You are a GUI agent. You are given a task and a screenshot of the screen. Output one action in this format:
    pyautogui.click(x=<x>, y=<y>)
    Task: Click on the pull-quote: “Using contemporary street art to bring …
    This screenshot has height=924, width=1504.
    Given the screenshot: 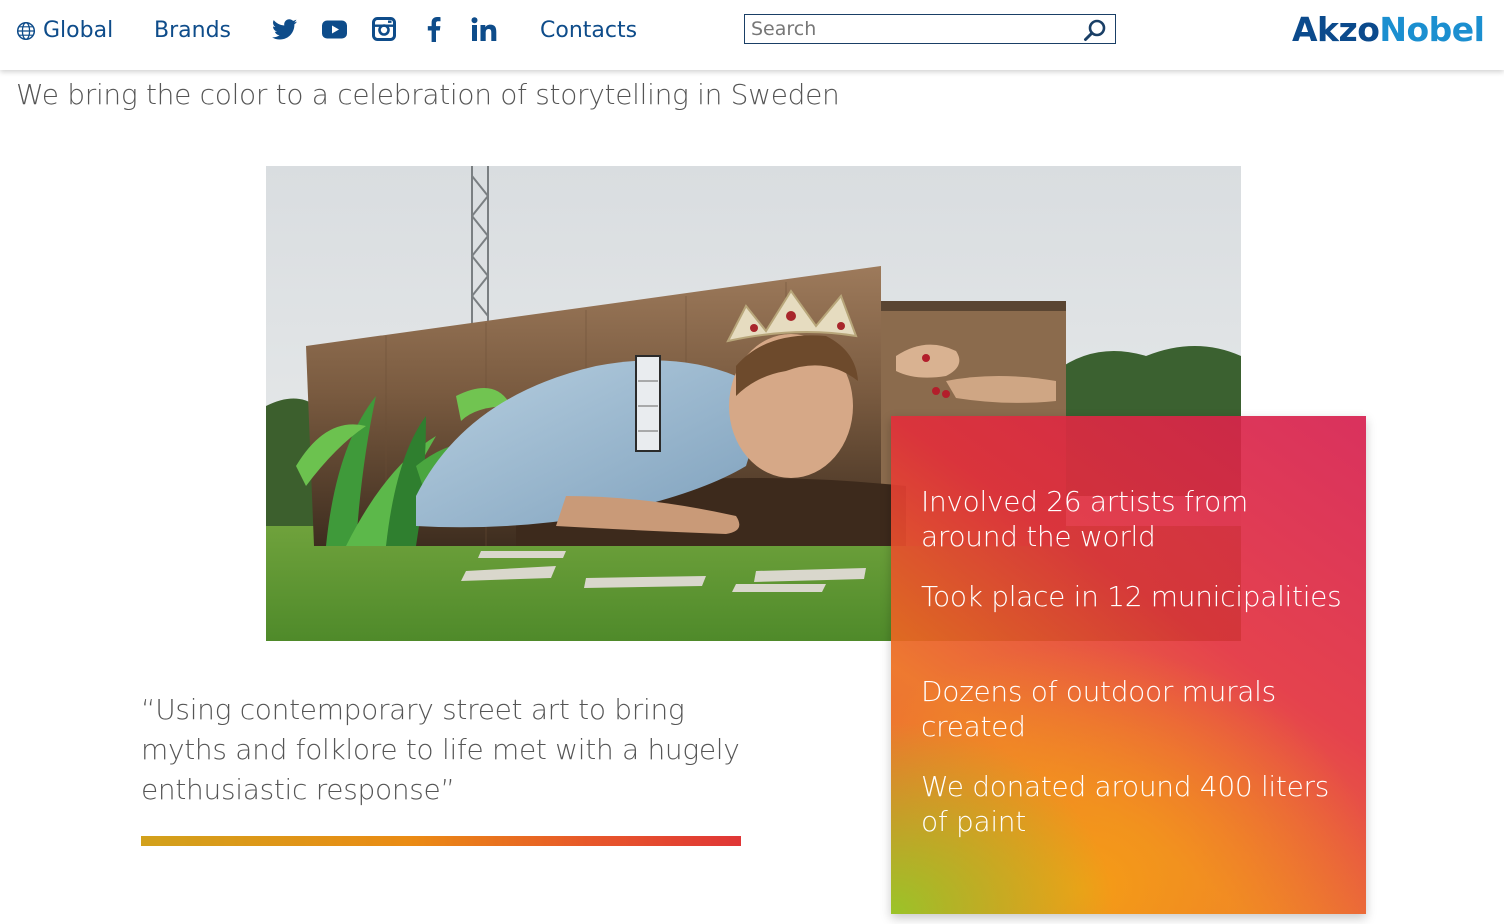 What is the action you would take?
    pyautogui.click(x=440, y=749)
    